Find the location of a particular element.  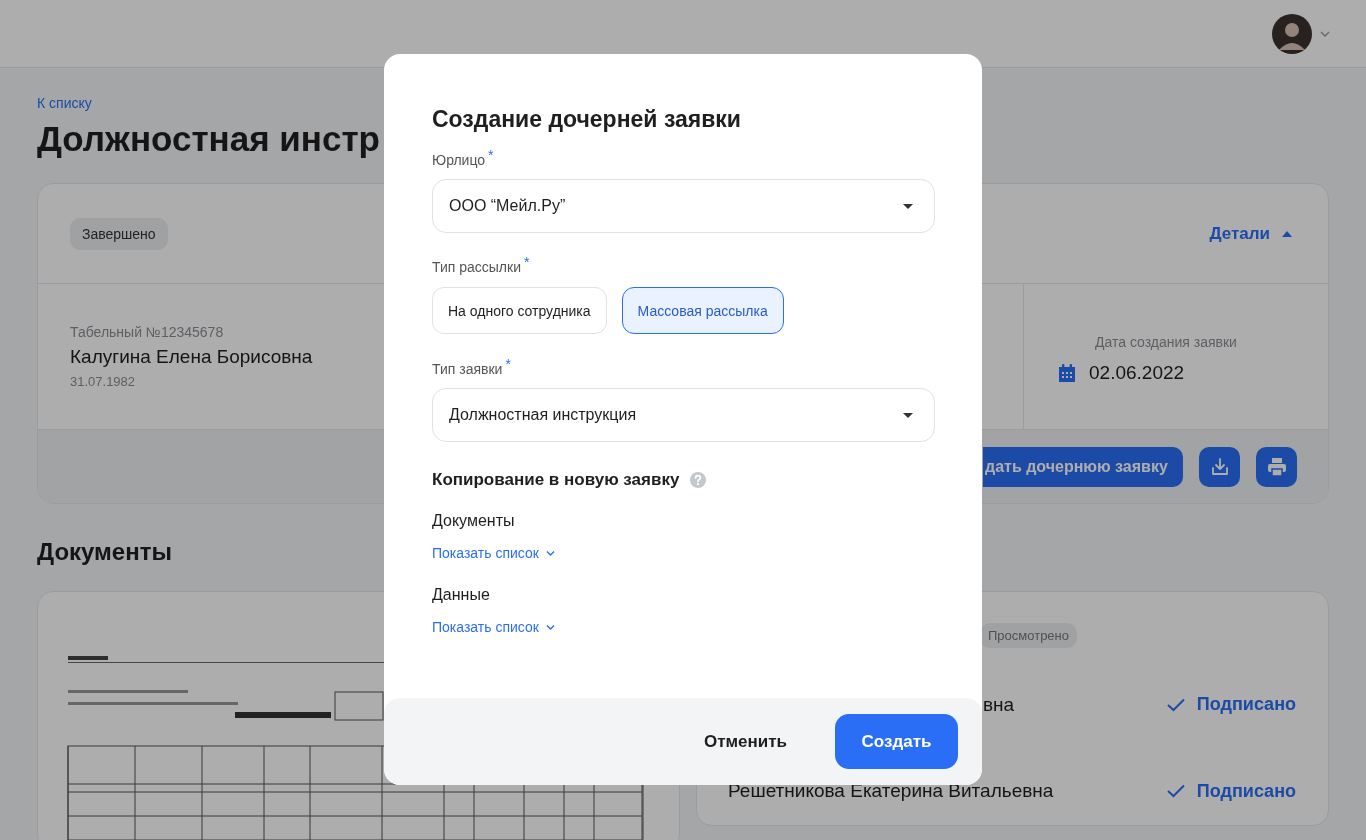

signer-name: Решетникова Екатерина Витальевна is located at coordinates (891, 791).